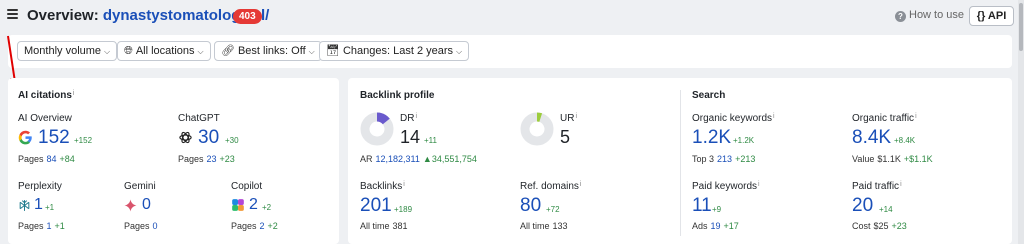 The height and width of the screenshot is (244, 1024). What do you see at coordinates (24, 205) in the screenshot?
I see `perplexity-icon` at bounding box center [24, 205].